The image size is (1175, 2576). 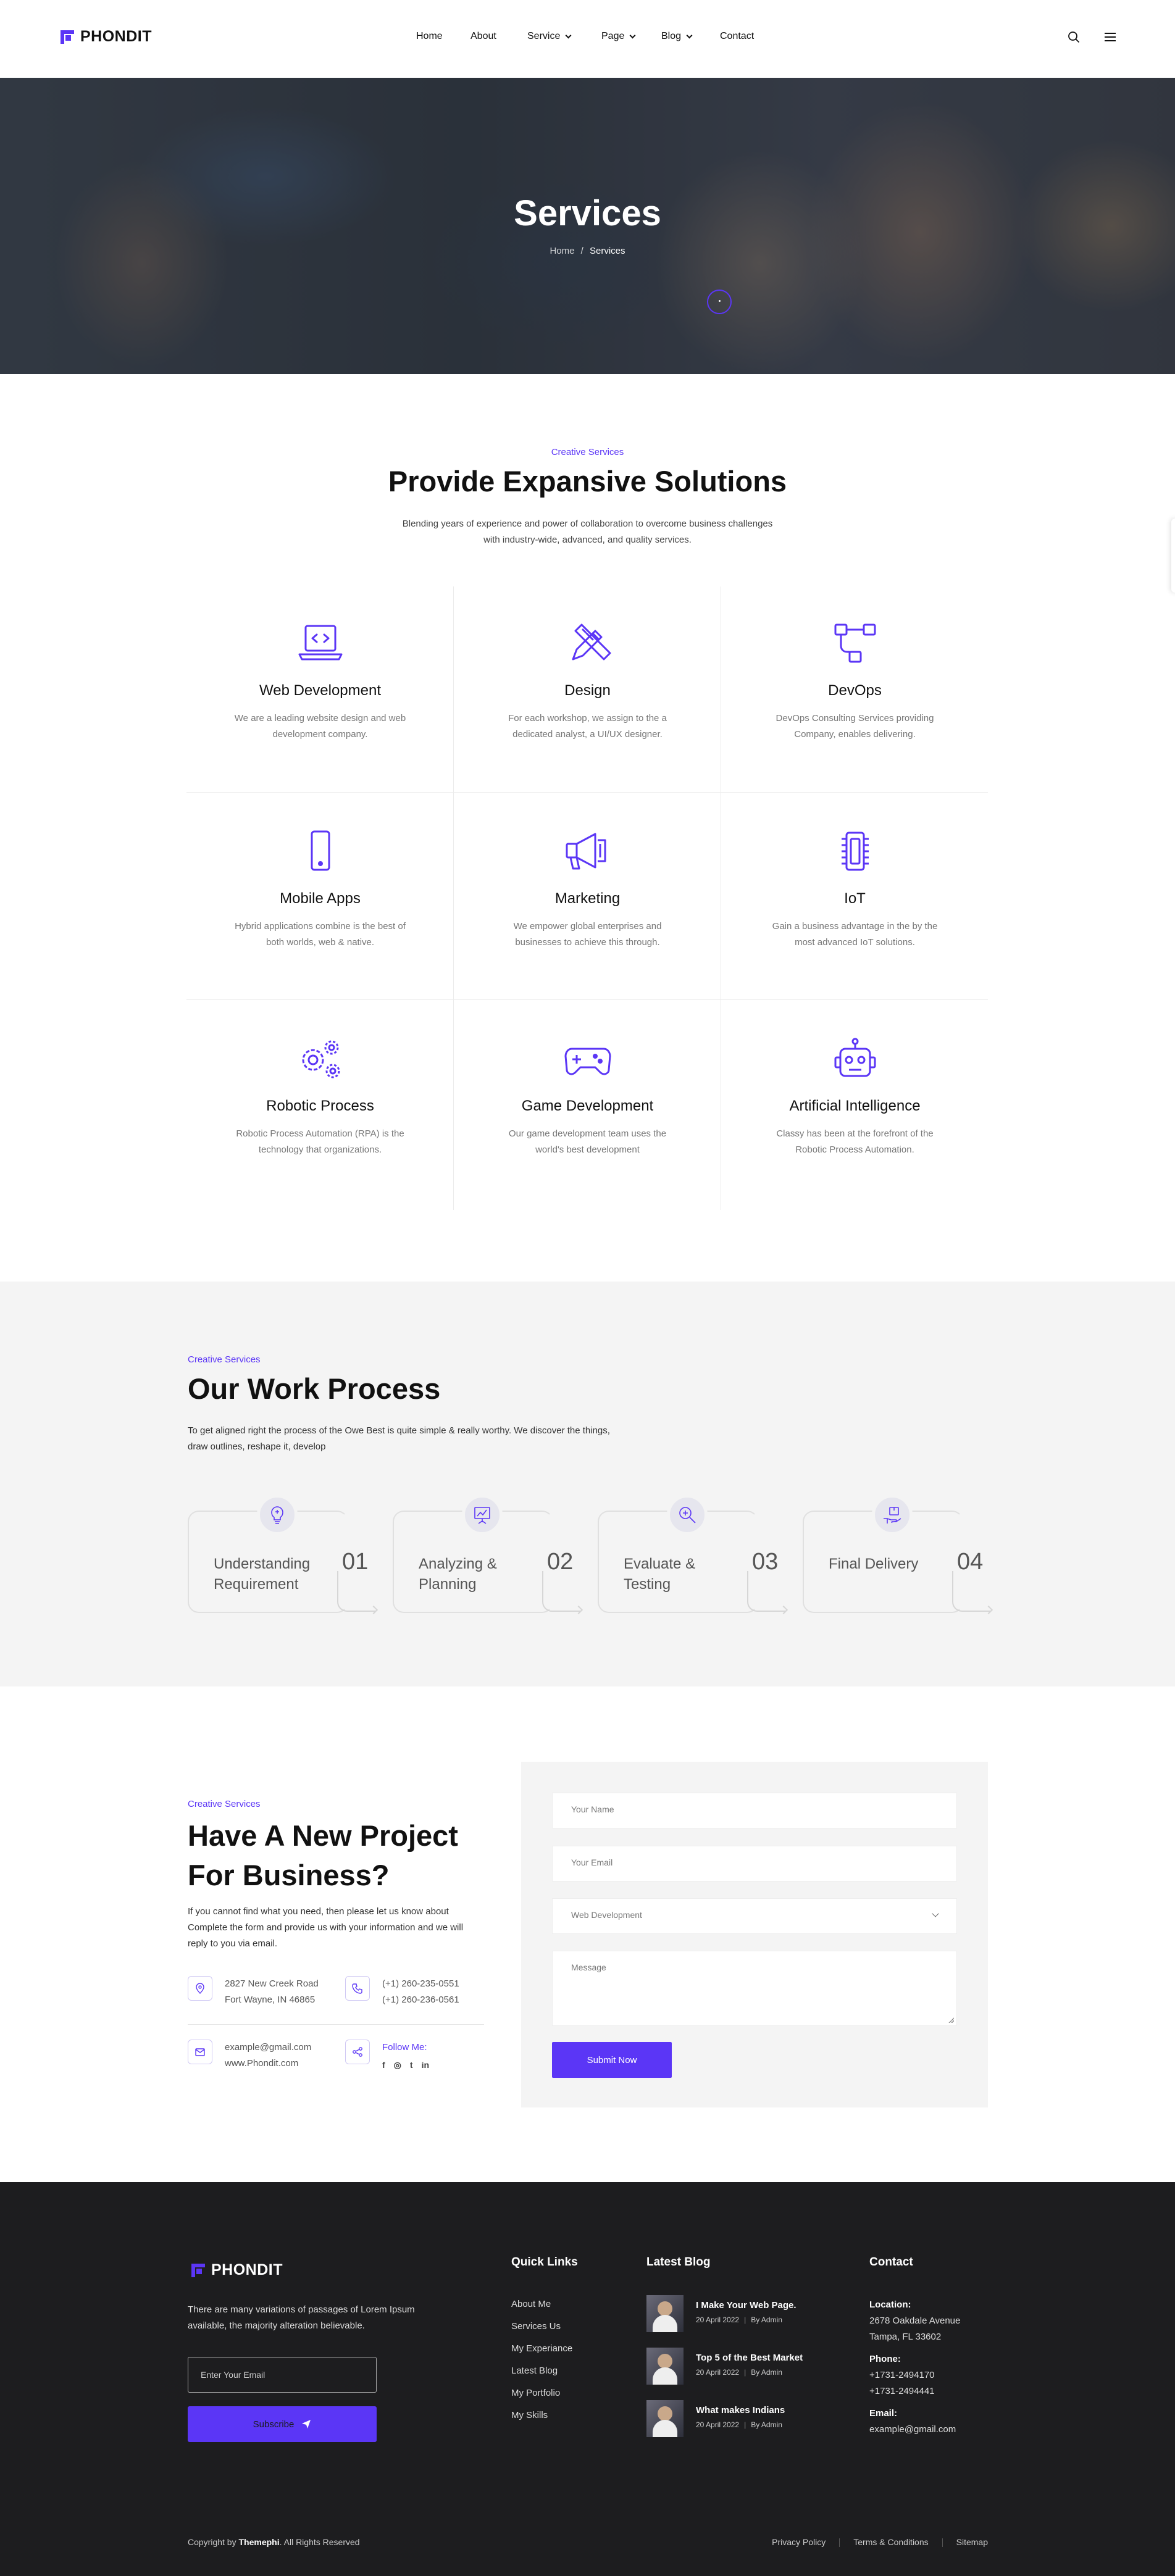 I want to click on contact-address: 2827 New Creek Road Fort Wayne, IN 46865, so click(x=253, y=1992).